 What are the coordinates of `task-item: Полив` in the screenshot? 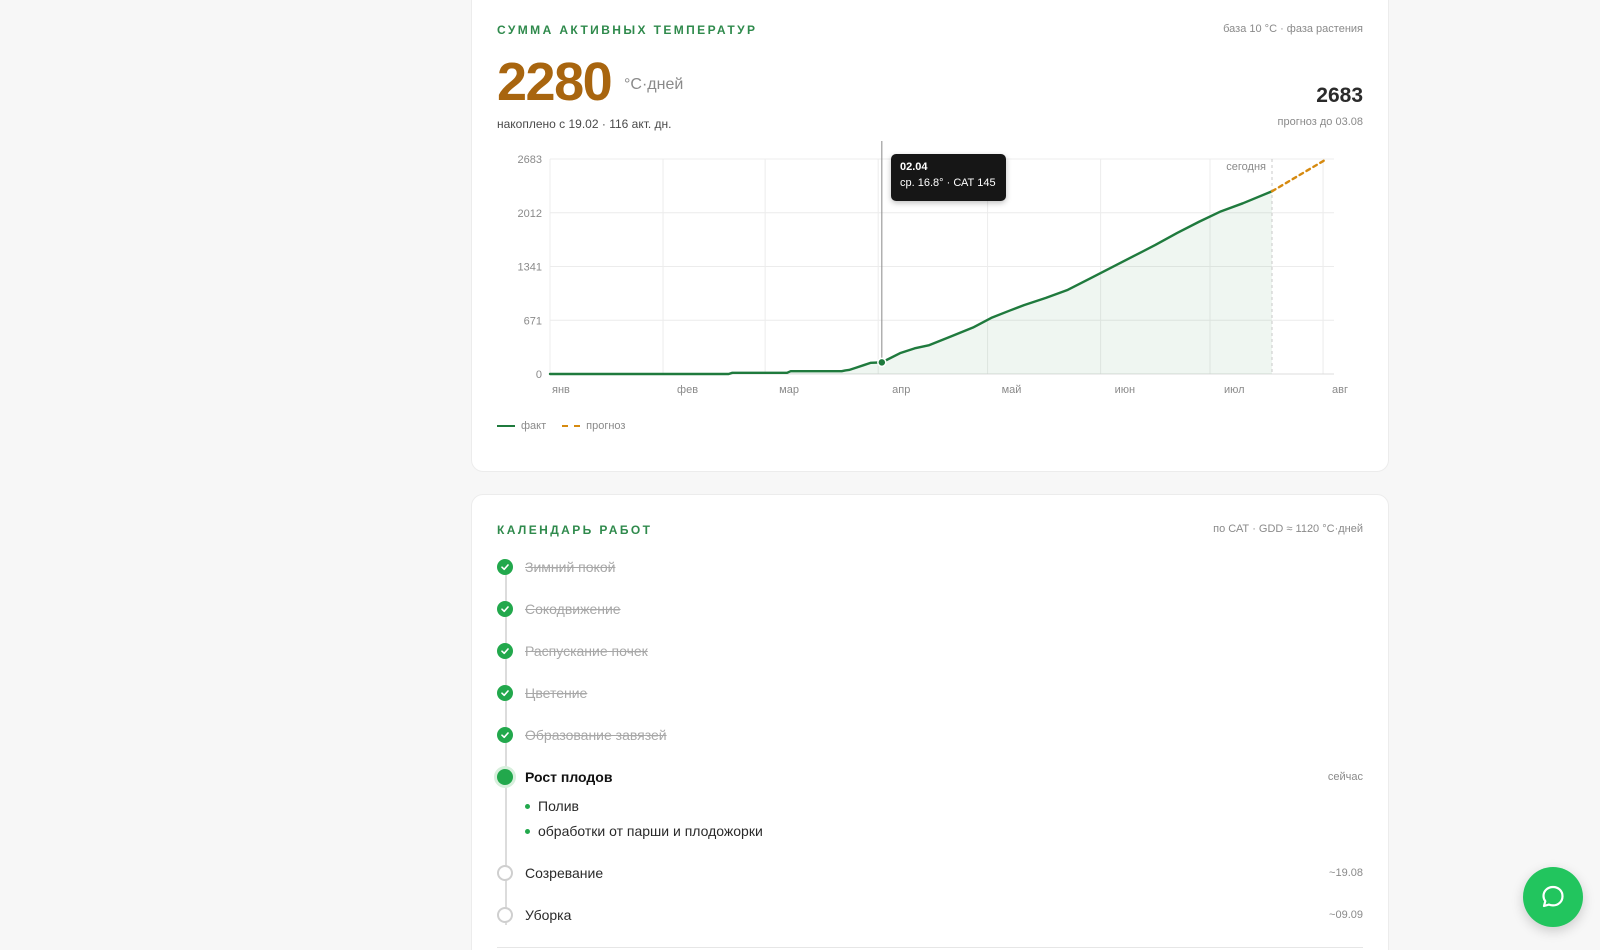 It's located at (552, 806).